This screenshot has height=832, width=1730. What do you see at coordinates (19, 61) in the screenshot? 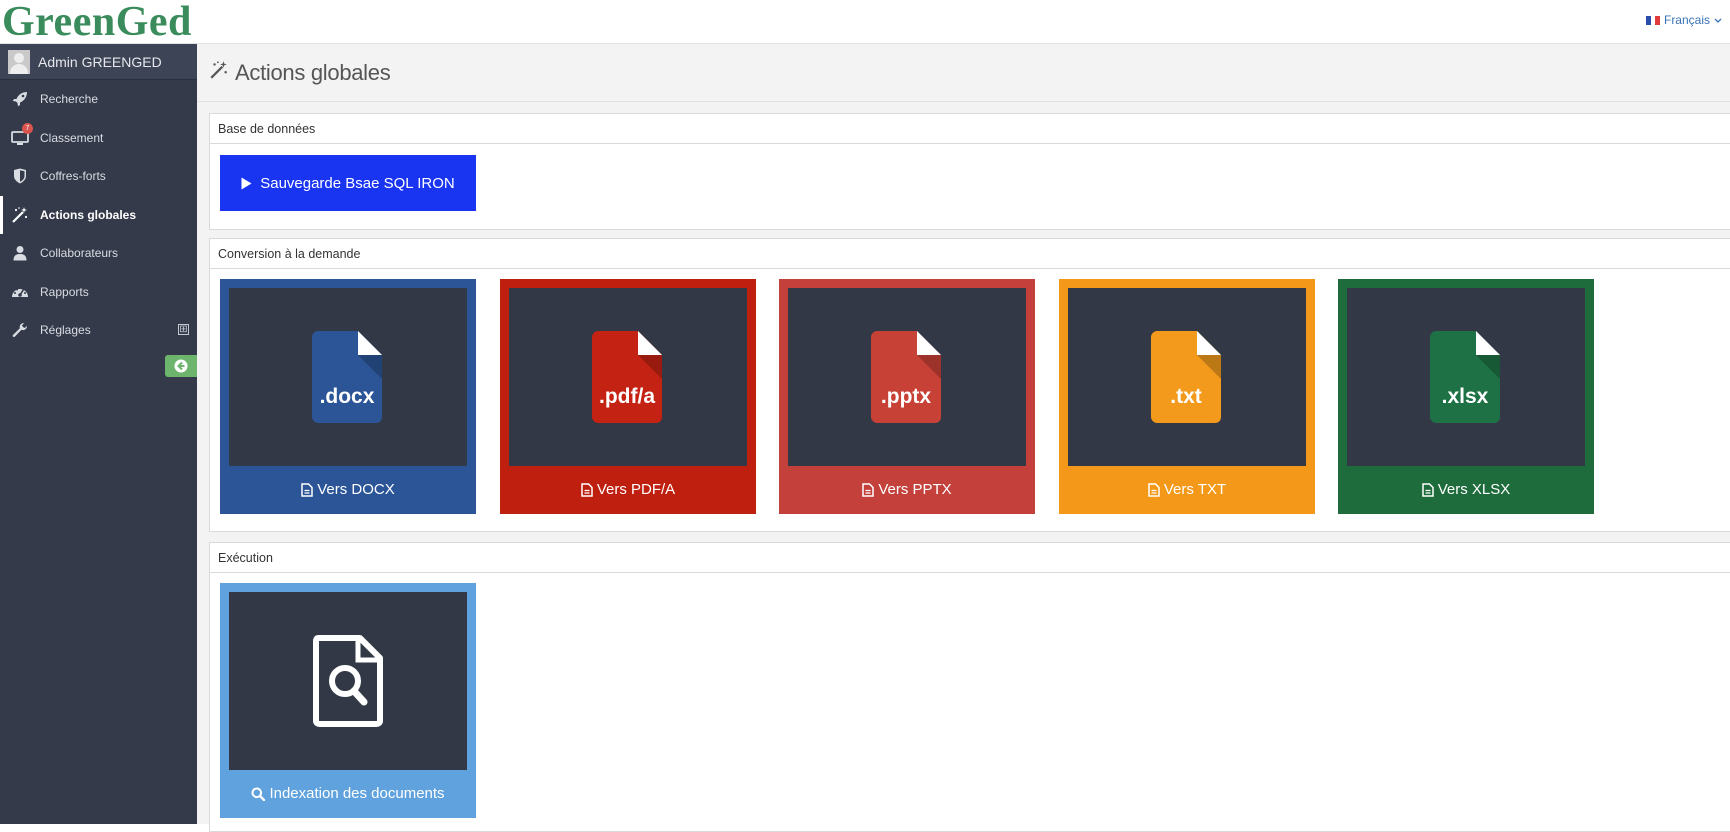
I see `avatar` at bounding box center [19, 61].